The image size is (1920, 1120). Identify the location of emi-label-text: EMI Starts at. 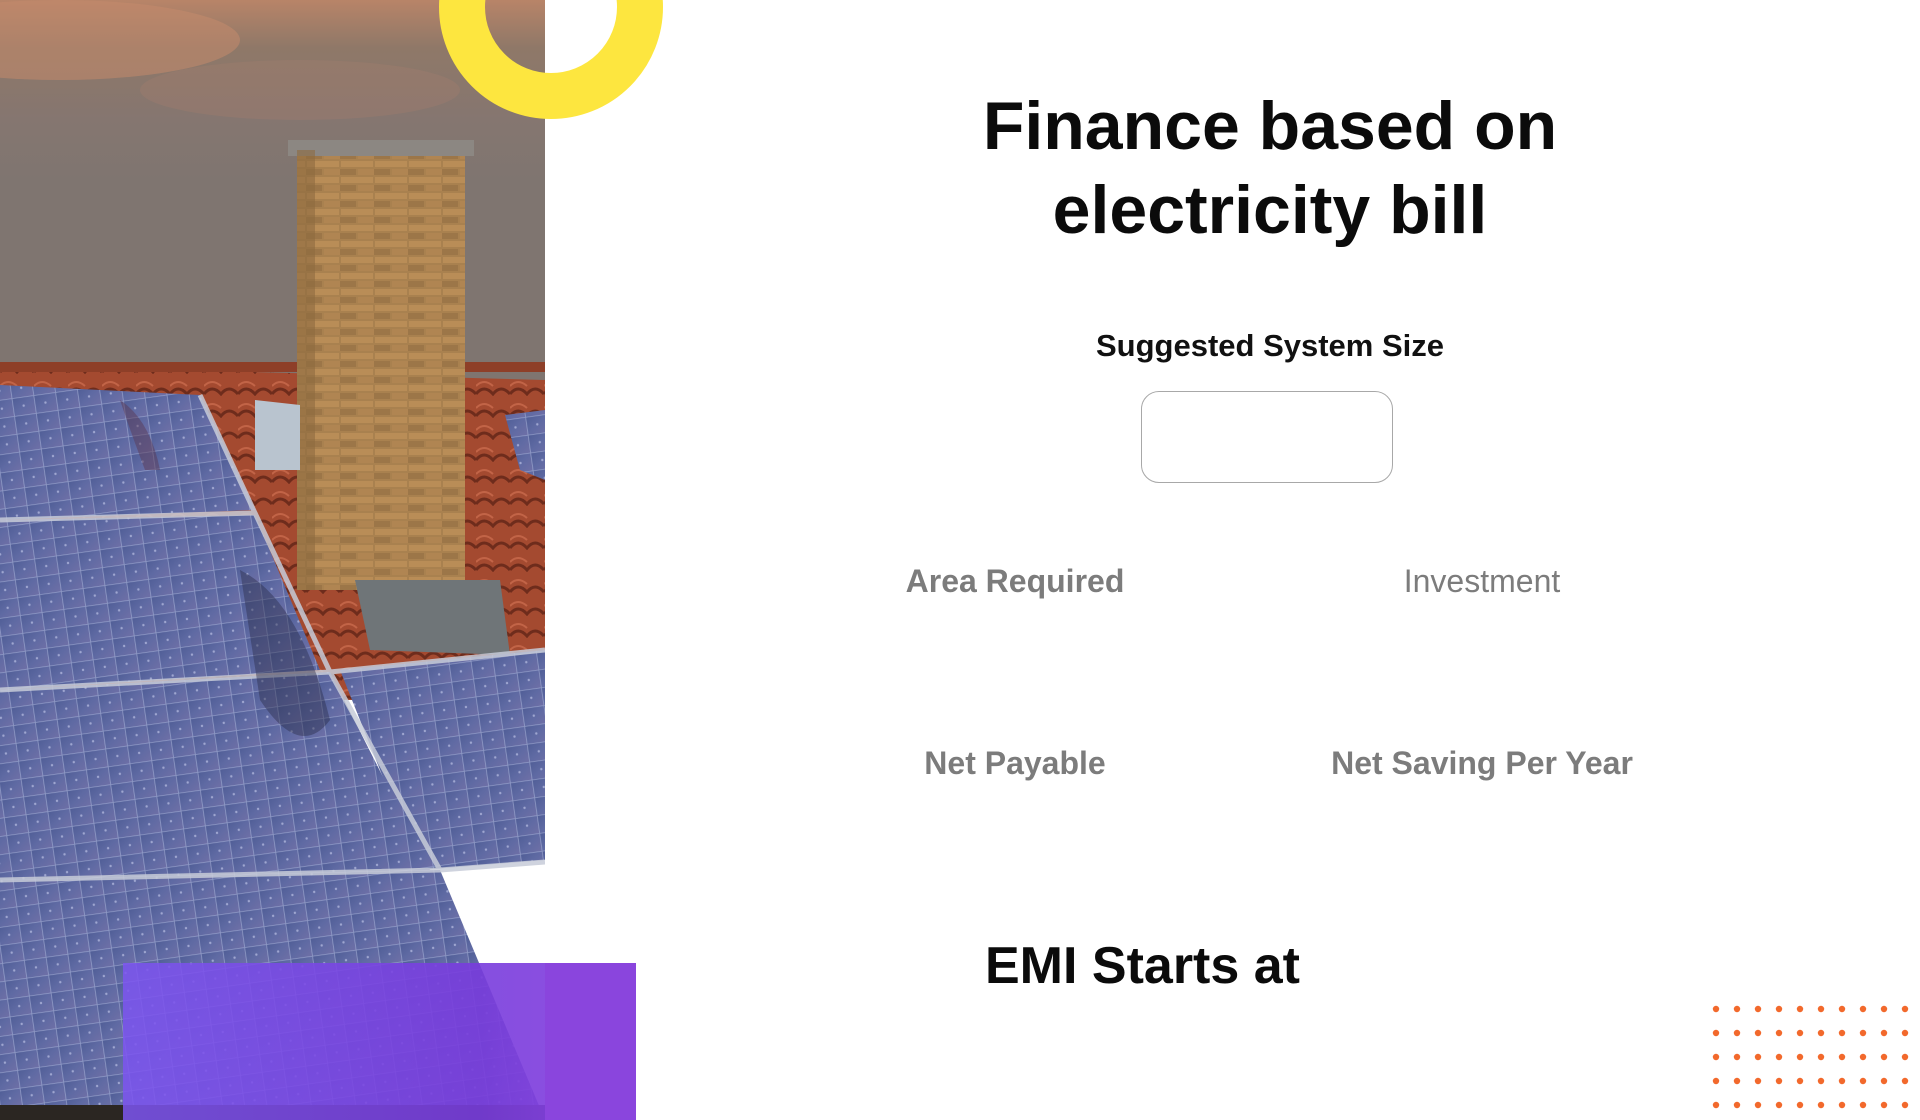
(1142, 966).